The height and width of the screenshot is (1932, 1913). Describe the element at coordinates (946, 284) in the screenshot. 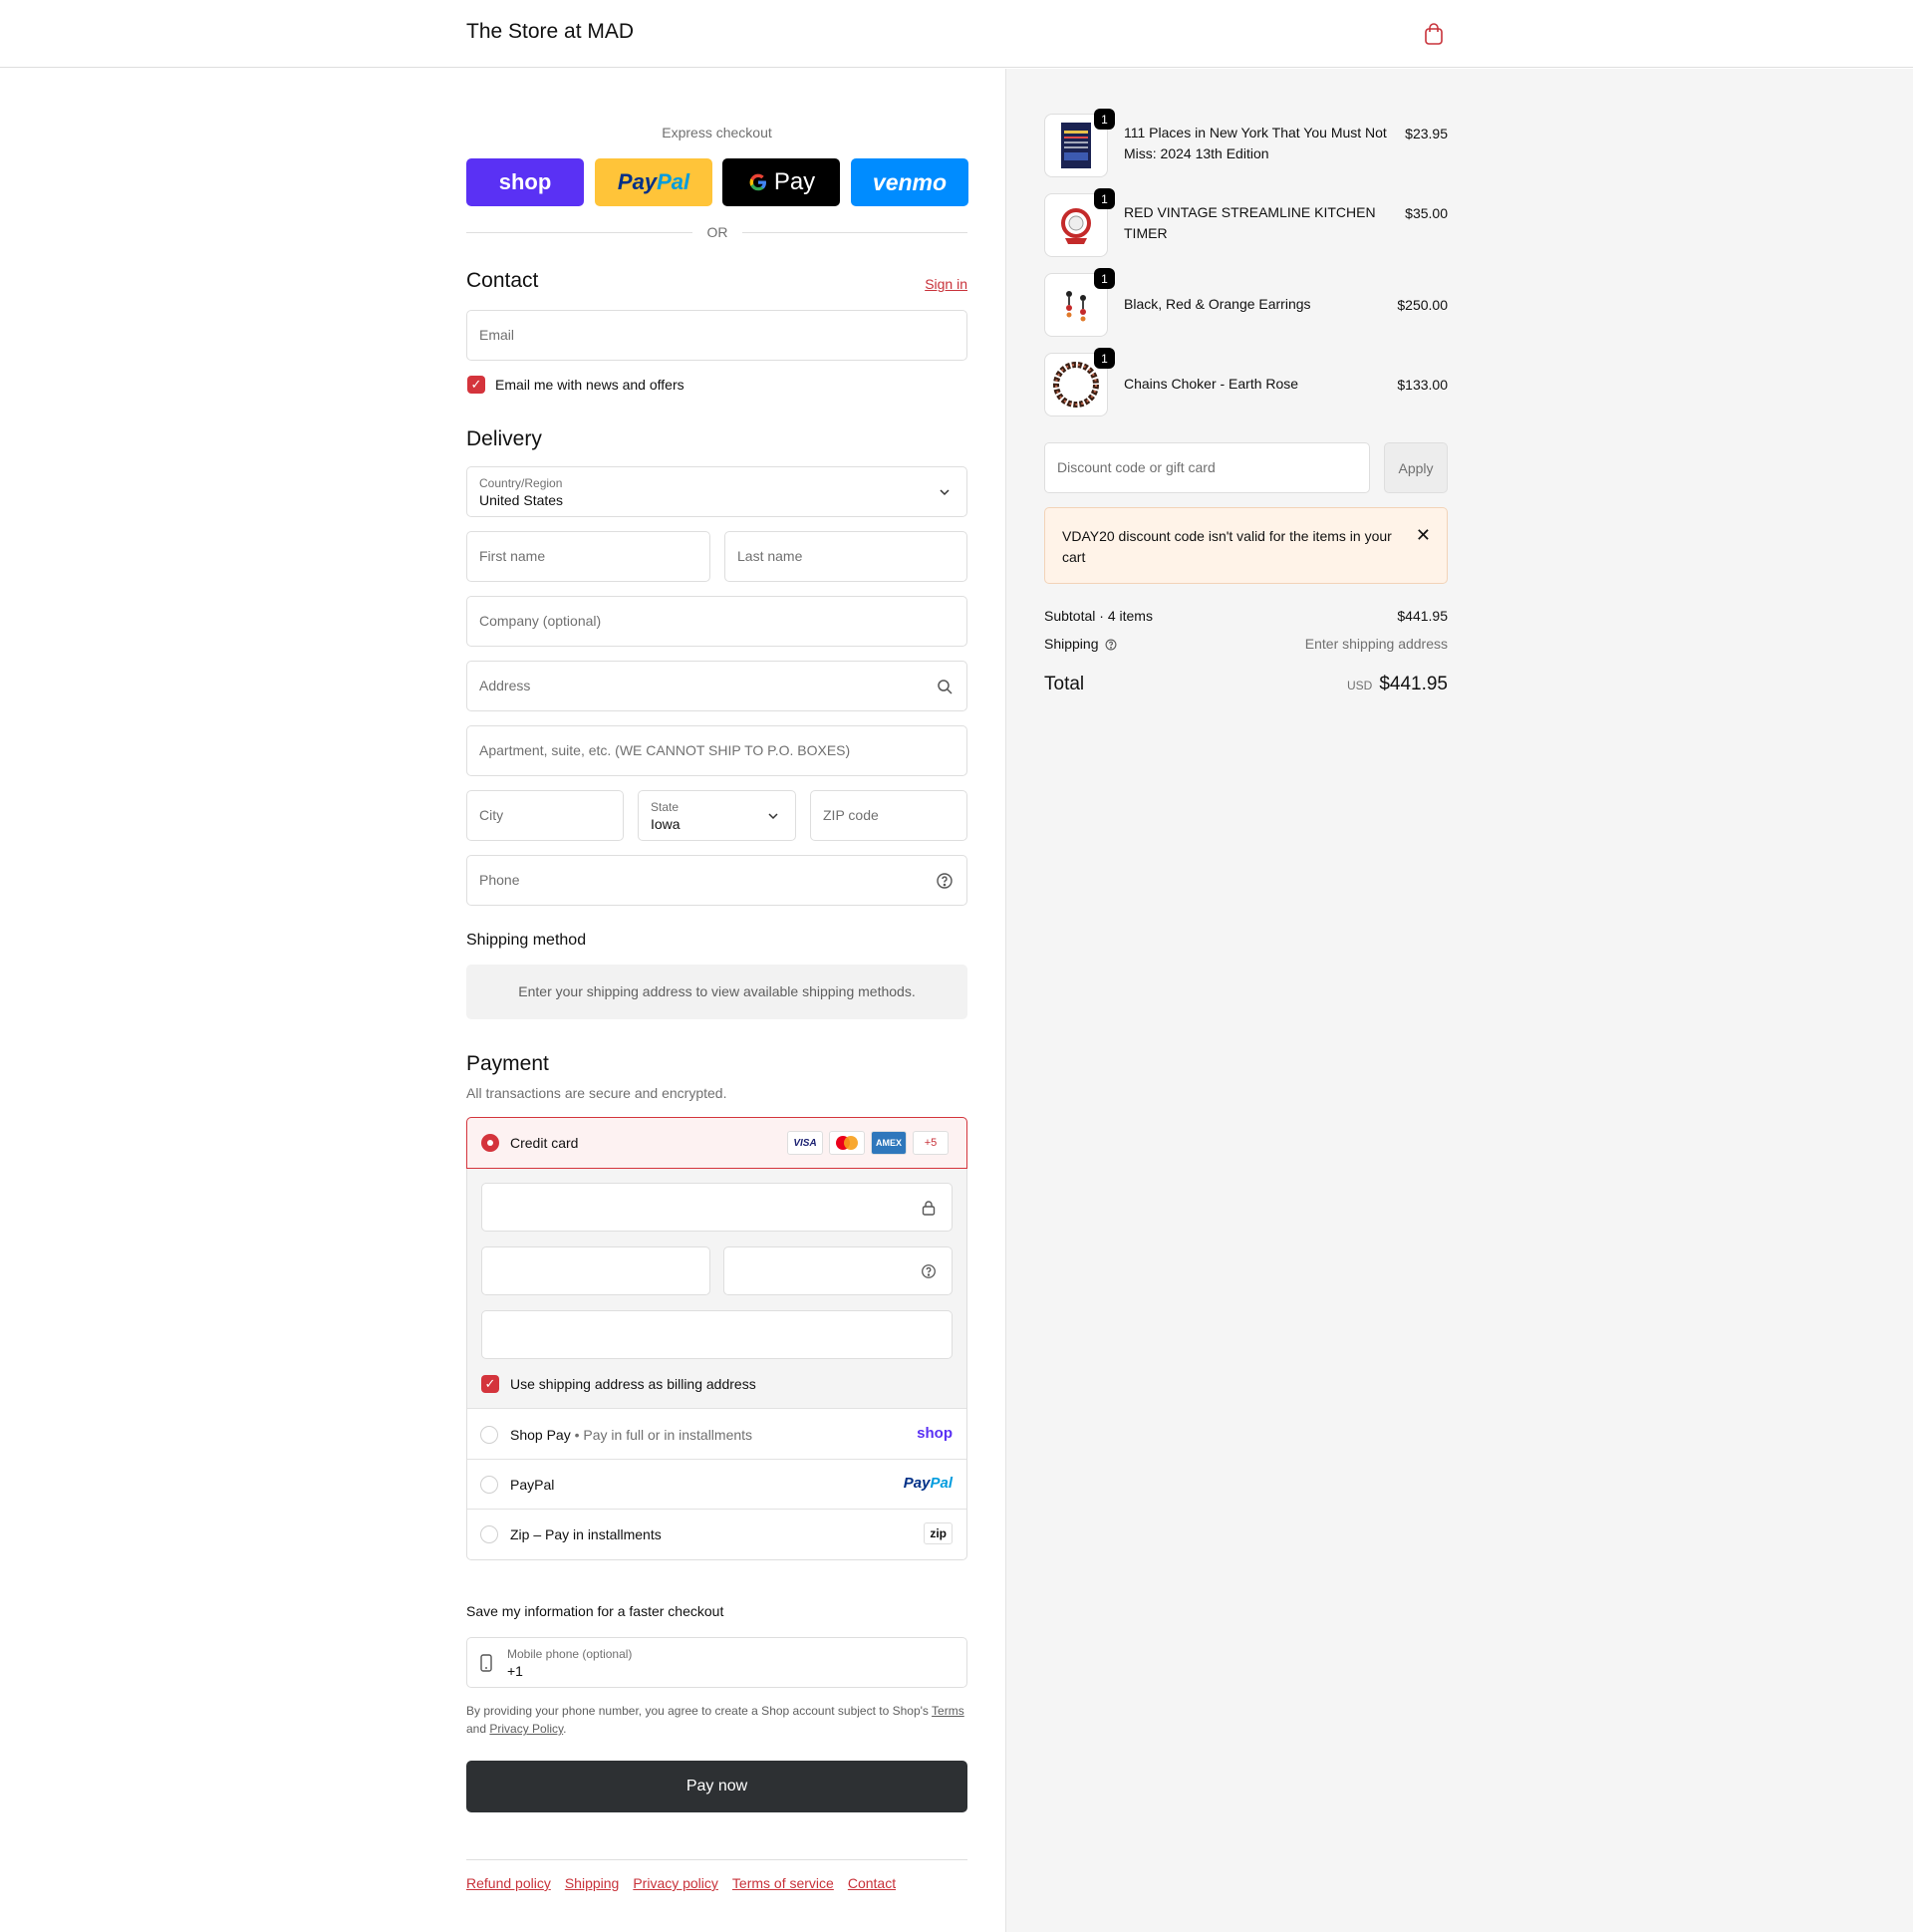

I see `sign-in-link: Sign in` at that location.